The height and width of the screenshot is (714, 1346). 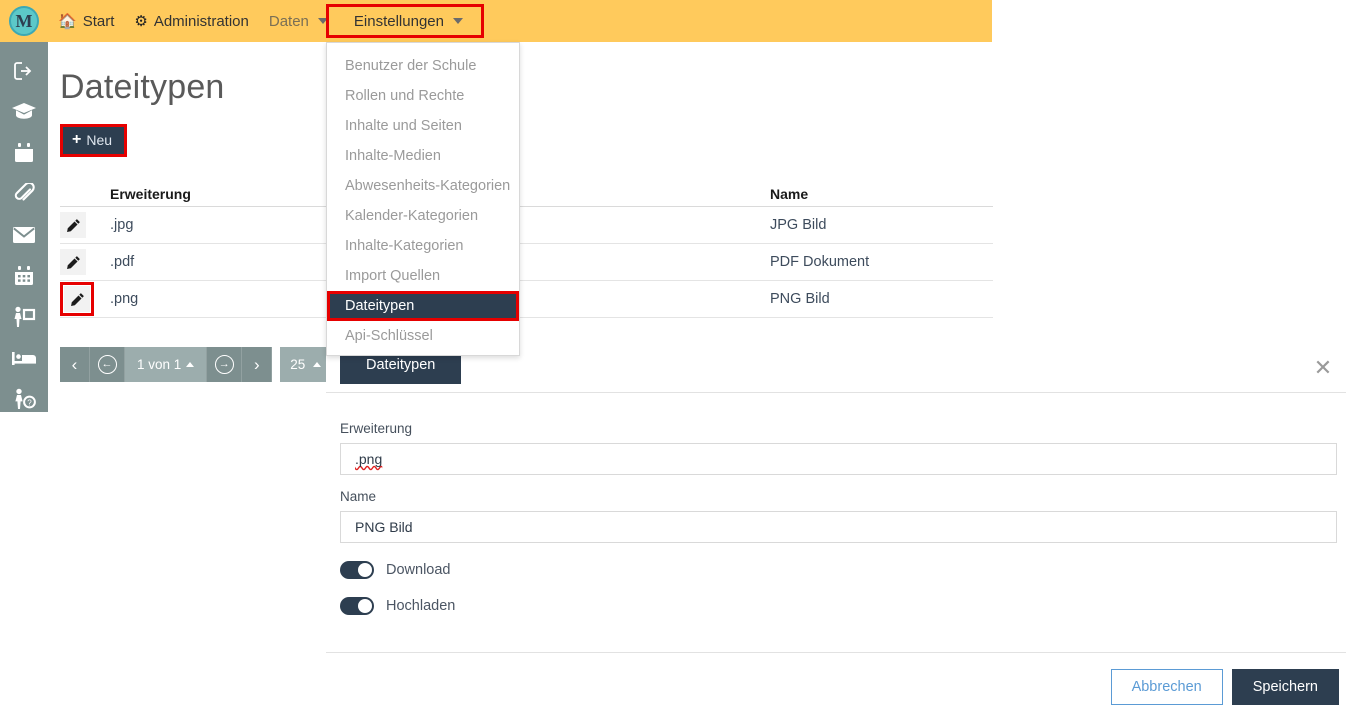 I want to click on menu-item-abwesenheits-kategorien: Abwesenheits-Kategorien, so click(x=423, y=186).